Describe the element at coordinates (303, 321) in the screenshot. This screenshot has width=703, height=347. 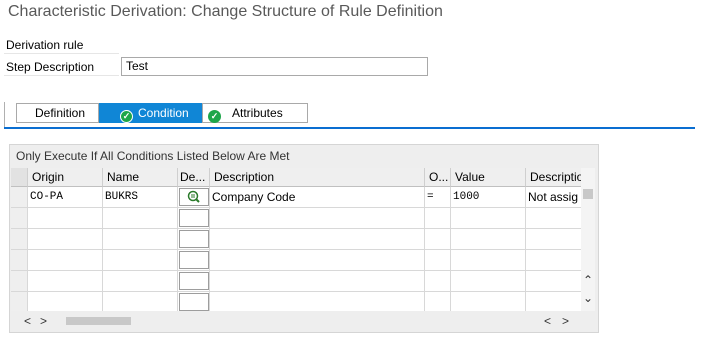
I see `horizontal-scrollbar: < > < >` at that location.